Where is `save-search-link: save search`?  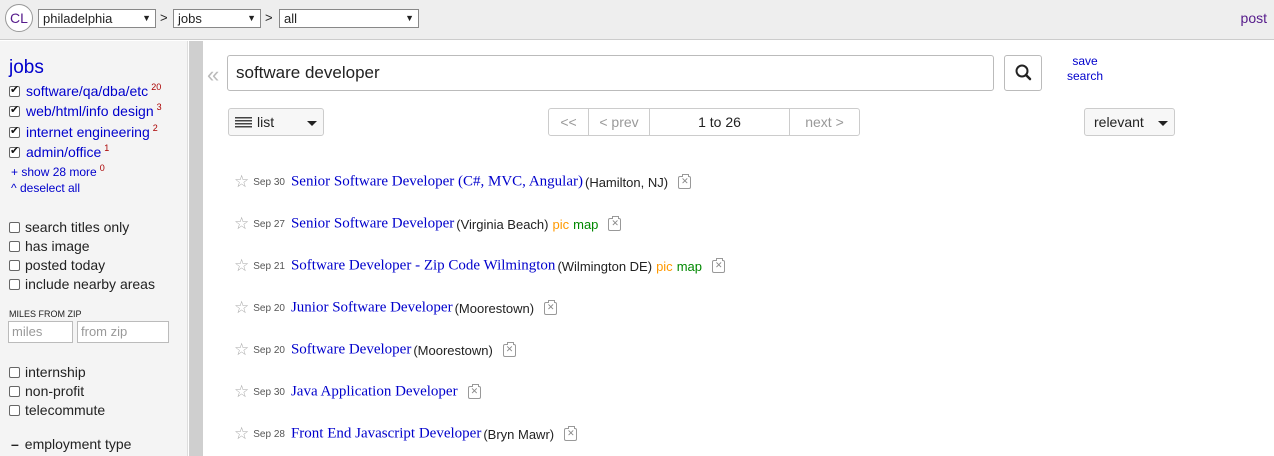 save-search-link: save search is located at coordinates (1085, 69).